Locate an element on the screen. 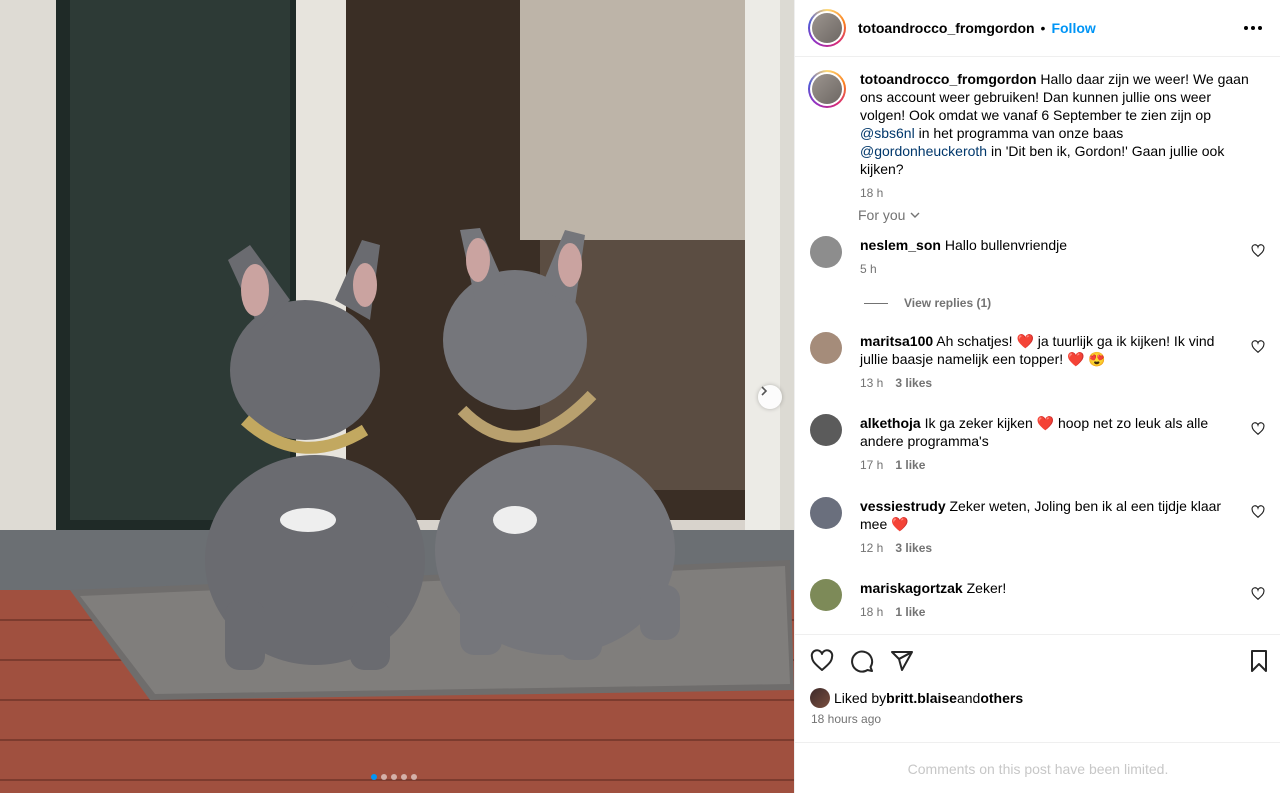 This screenshot has width=1280, height=793. follow-button: Follow is located at coordinates (1073, 28).